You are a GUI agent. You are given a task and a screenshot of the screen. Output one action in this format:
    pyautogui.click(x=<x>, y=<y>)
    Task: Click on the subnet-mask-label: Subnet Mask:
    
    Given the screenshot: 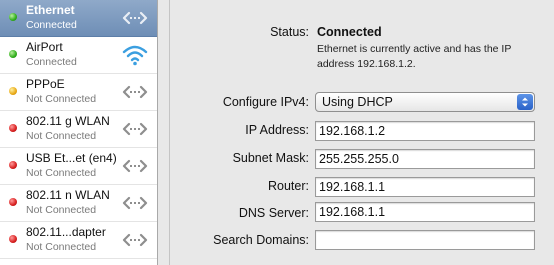 What is the action you would take?
    pyautogui.click(x=270, y=158)
    